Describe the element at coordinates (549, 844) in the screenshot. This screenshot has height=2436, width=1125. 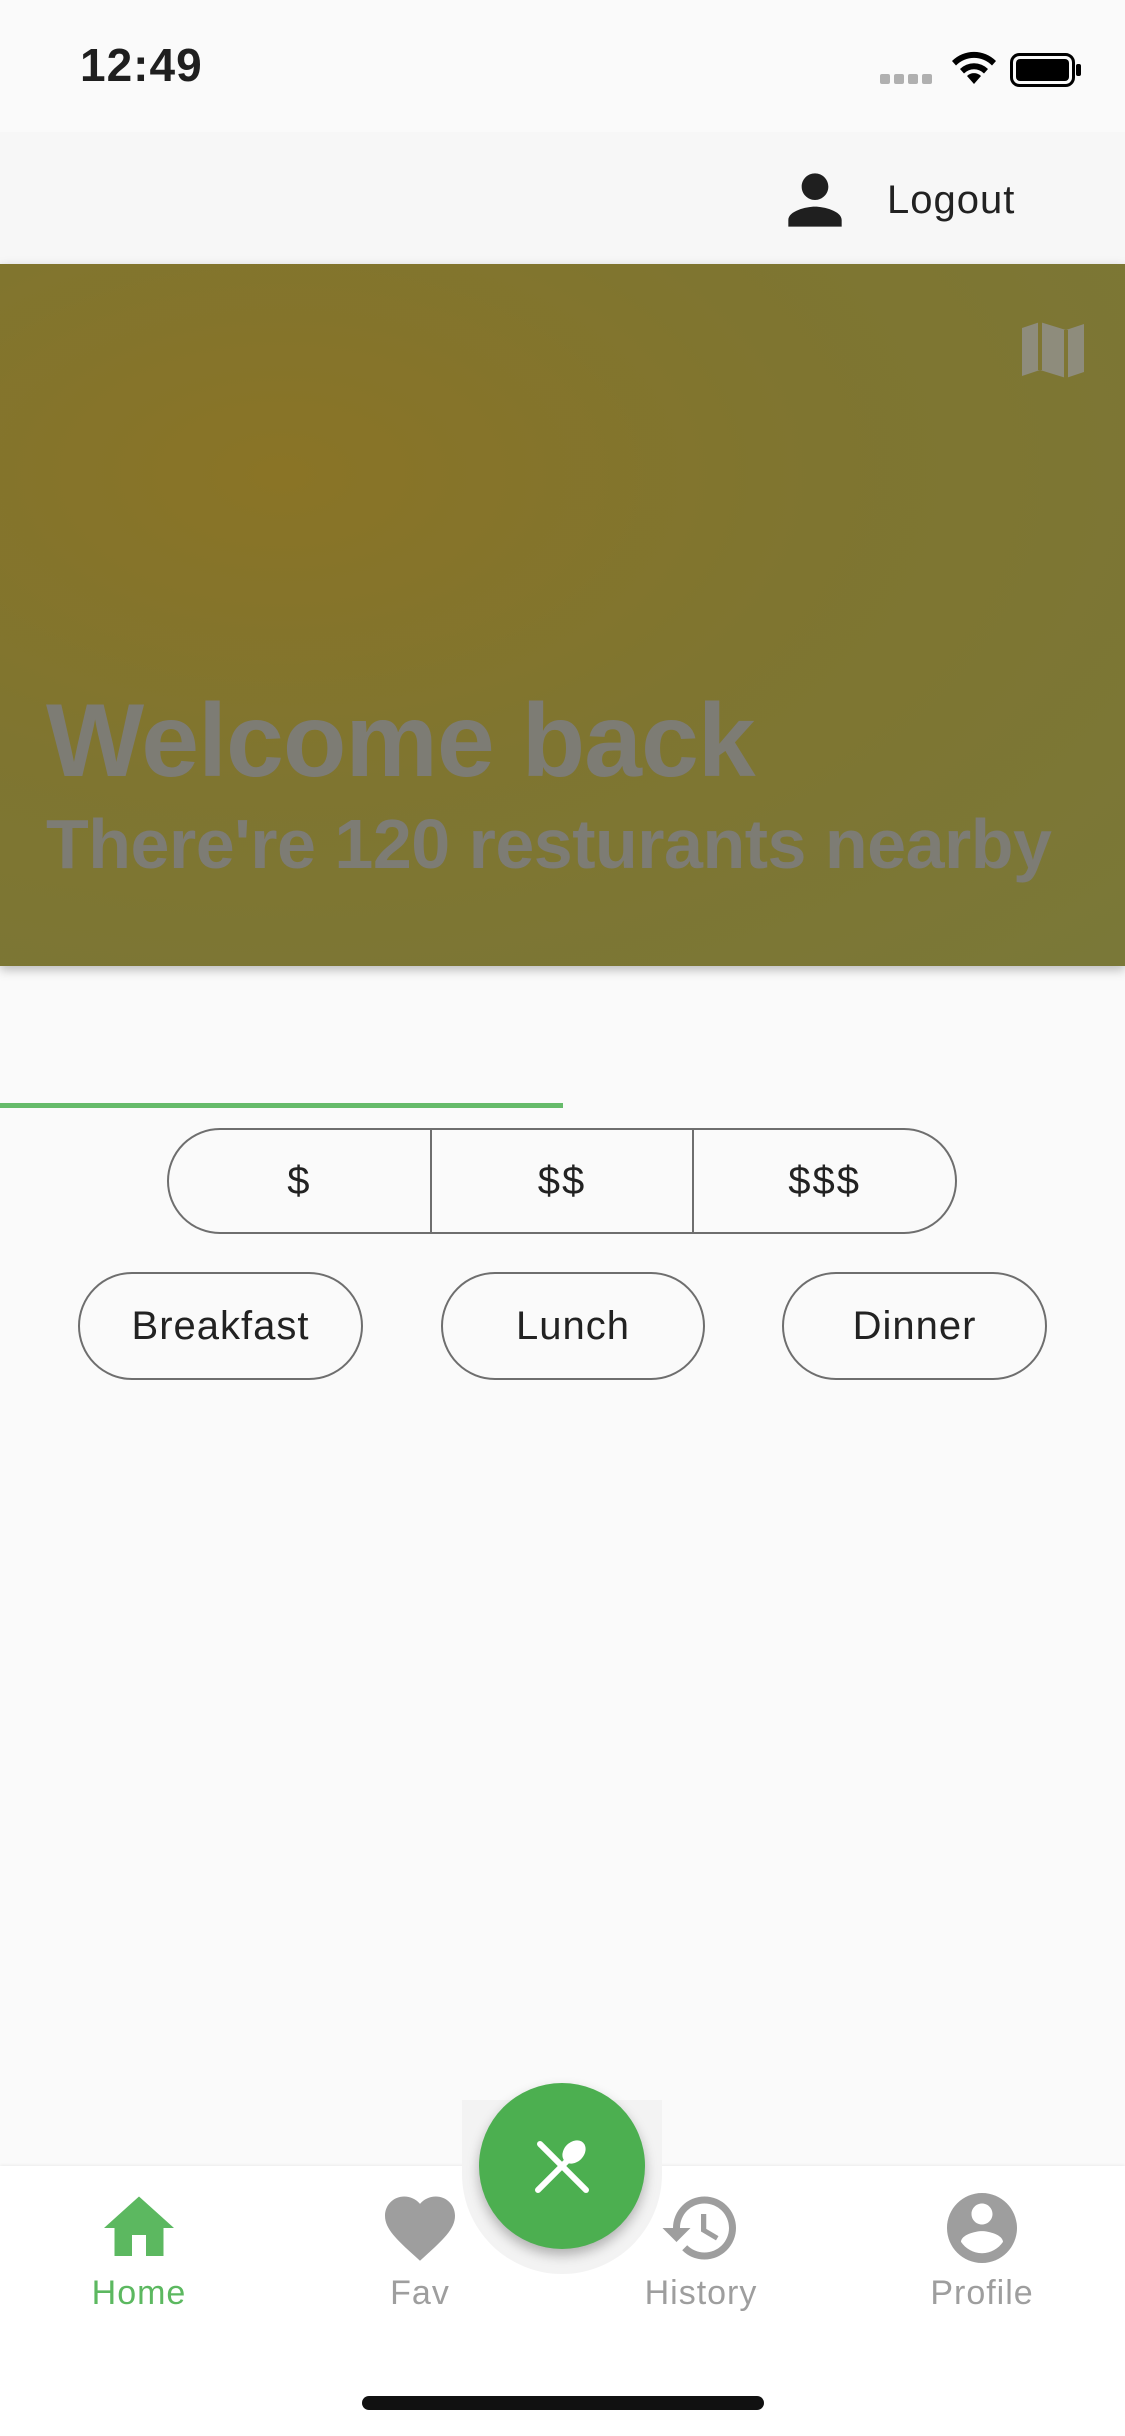
I see `hero-subtitle: There're 120 resturants nearby` at that location.